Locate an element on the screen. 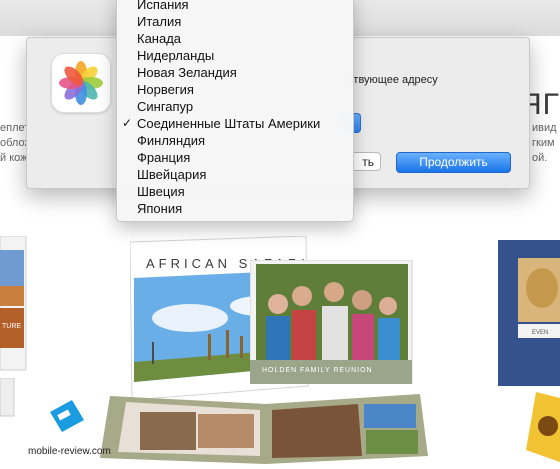 The height and width of the screenshot is (469, 560). left-small-book is located at coordinates (7, 397).